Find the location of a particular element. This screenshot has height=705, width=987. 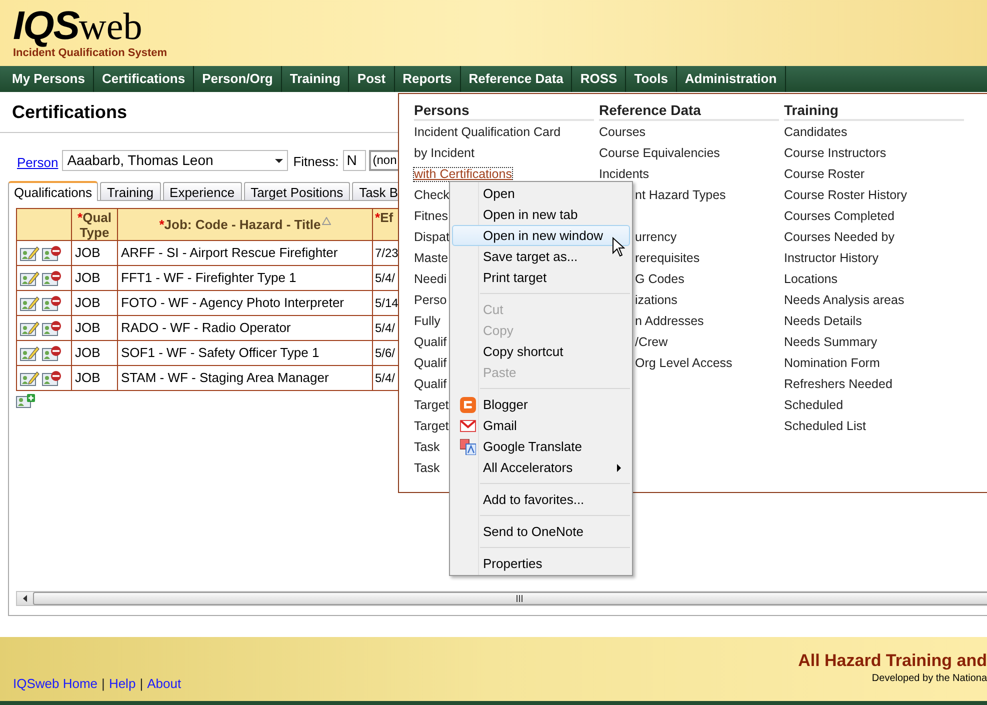

menu-item: Scheduled is located at coordinates (814, 405).